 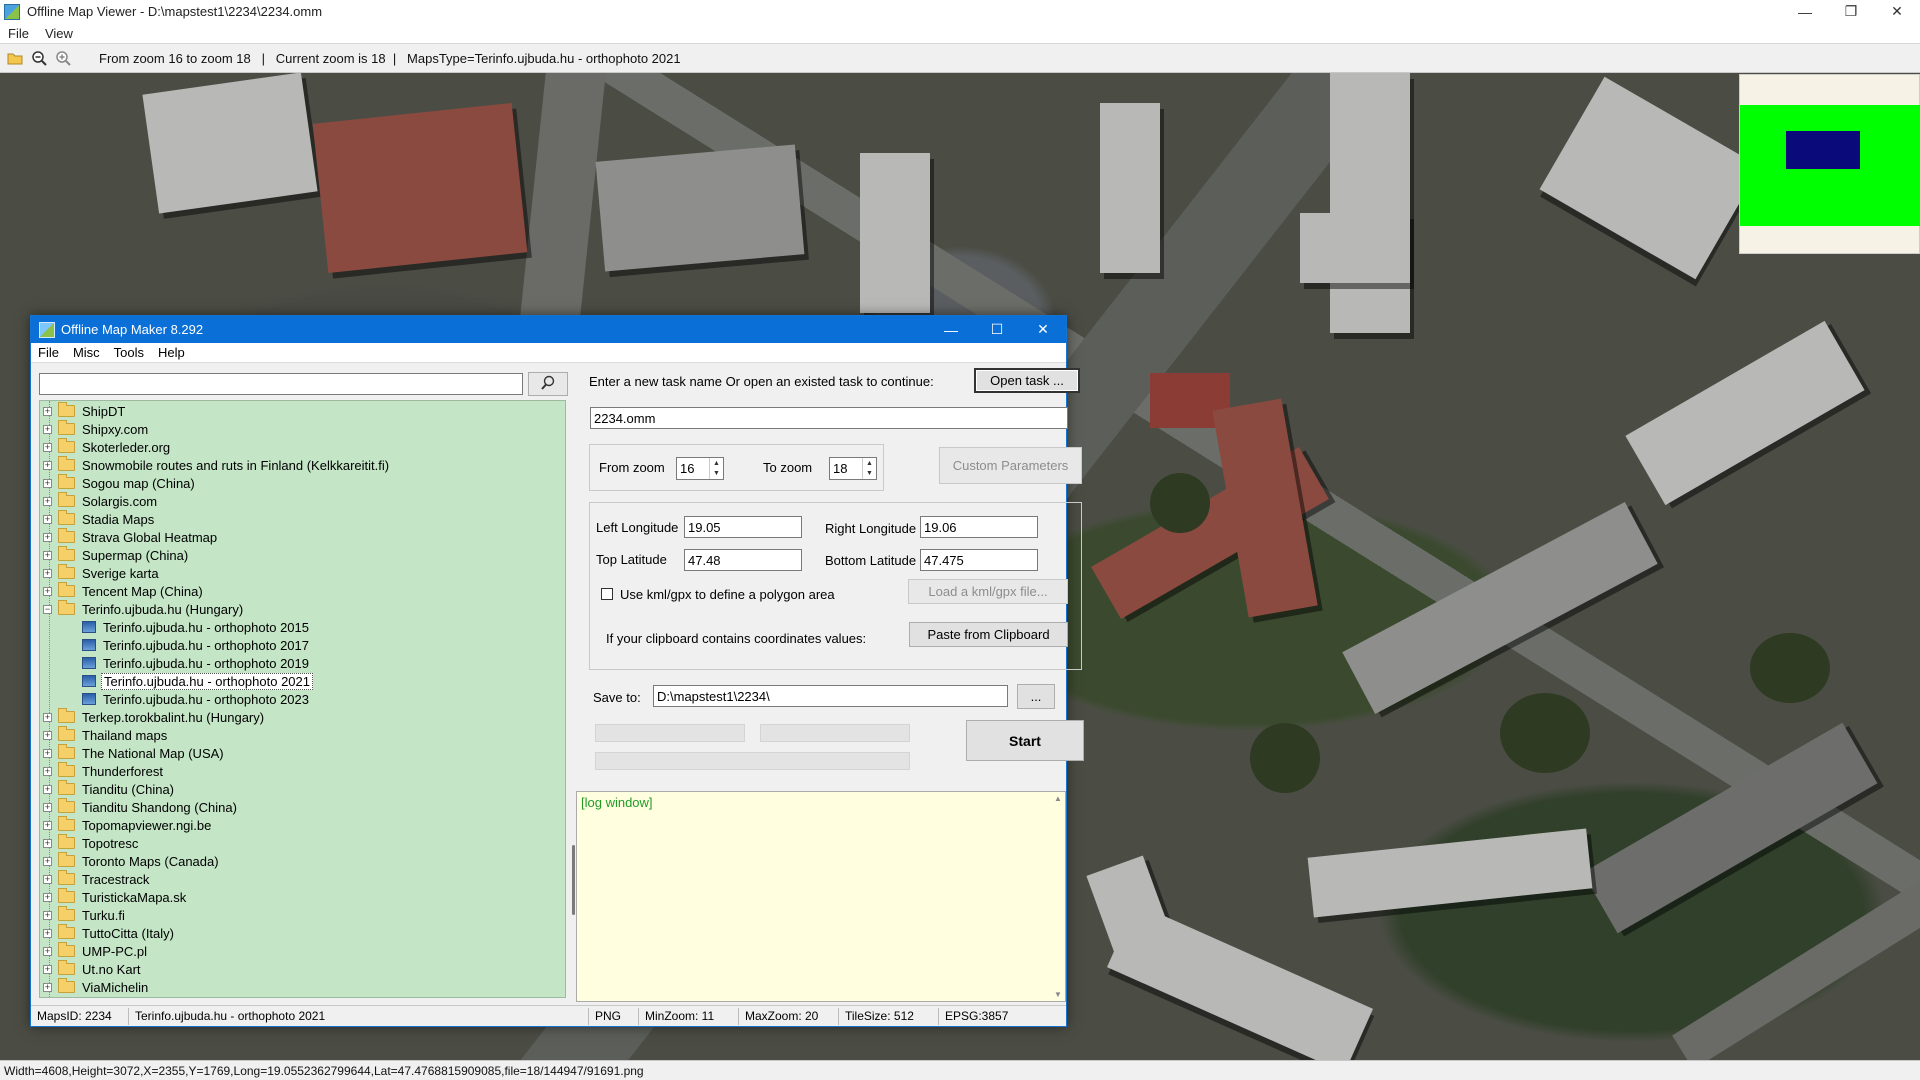 I want to click on tree-folder-item: + UMP-PC.pl, so click(x=94, y=951).